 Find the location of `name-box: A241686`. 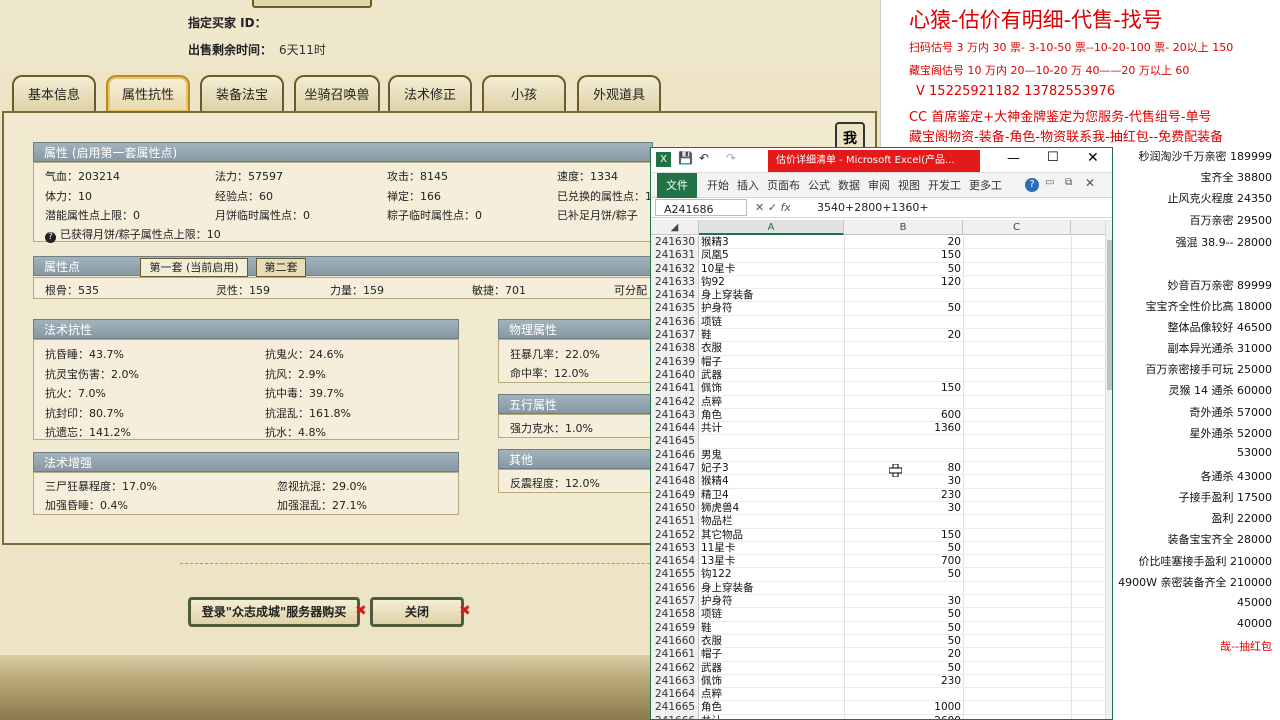

name-box: A241686 is located at coordinates (701, 207).